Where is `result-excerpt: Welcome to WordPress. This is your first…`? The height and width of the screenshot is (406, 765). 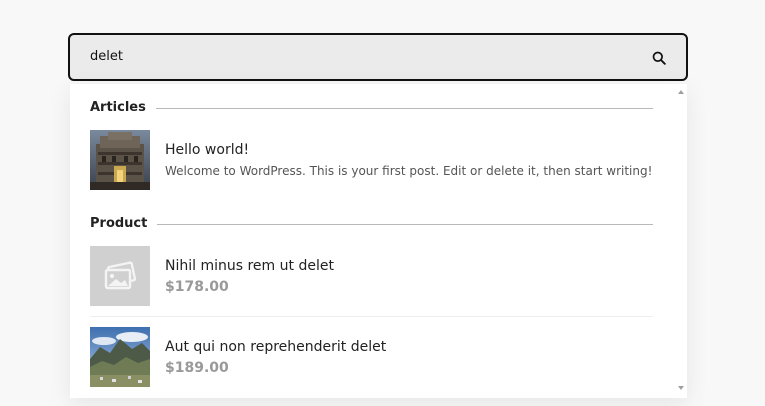
result-excerpt: Welcome to WordPress. This is your first… is located at coordinates (409, 171).